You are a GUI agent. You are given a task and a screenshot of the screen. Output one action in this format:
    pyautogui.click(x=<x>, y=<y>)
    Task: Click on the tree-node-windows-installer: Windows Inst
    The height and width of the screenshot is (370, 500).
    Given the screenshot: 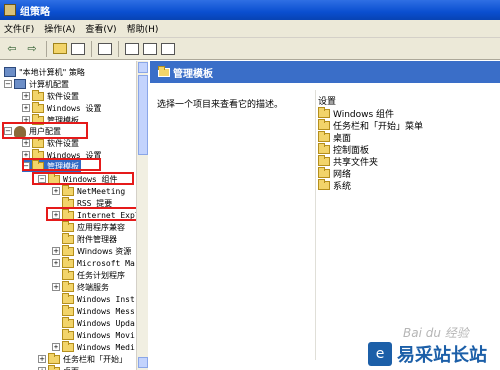 What is the action you would take?
    pyautogui.click(x=93, y=298)
    